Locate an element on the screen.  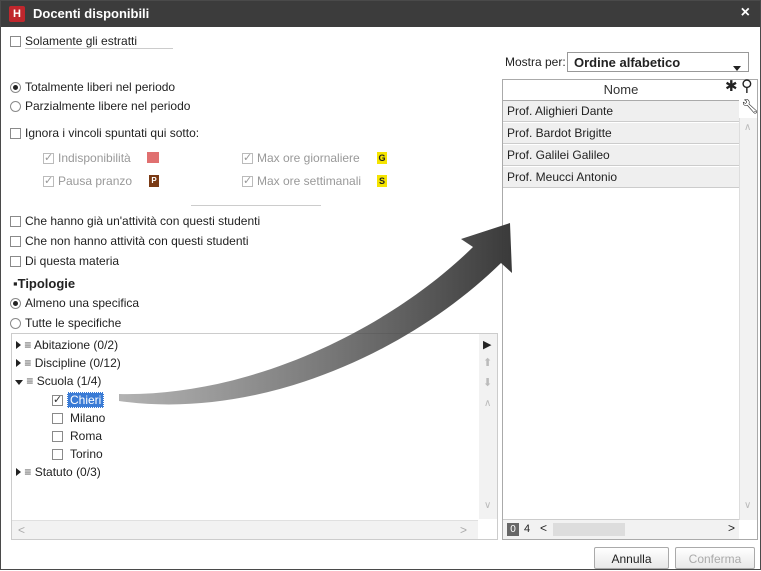
conferma-button: Conferma is located at coordinates (715, 558).